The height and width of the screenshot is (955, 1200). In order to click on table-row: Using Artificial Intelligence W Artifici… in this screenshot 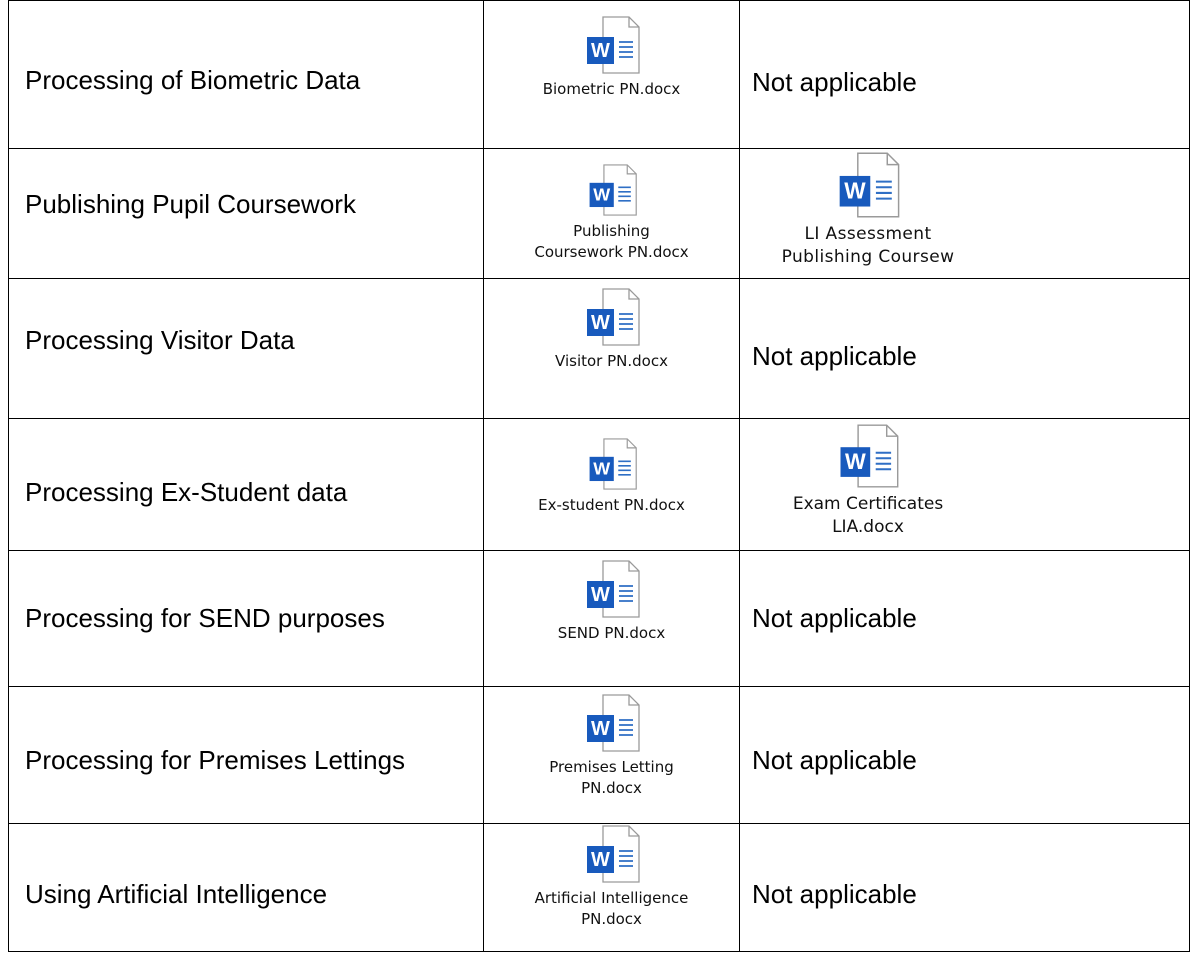, I will do `click(599, 887)`.